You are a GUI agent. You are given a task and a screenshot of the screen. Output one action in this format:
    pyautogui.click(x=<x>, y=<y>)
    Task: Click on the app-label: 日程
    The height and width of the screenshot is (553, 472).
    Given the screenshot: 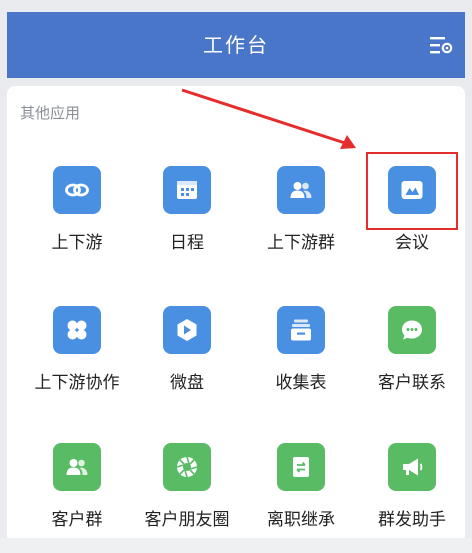 What is the action you would take?
    pyautogui.click(x=187, y=243)
    